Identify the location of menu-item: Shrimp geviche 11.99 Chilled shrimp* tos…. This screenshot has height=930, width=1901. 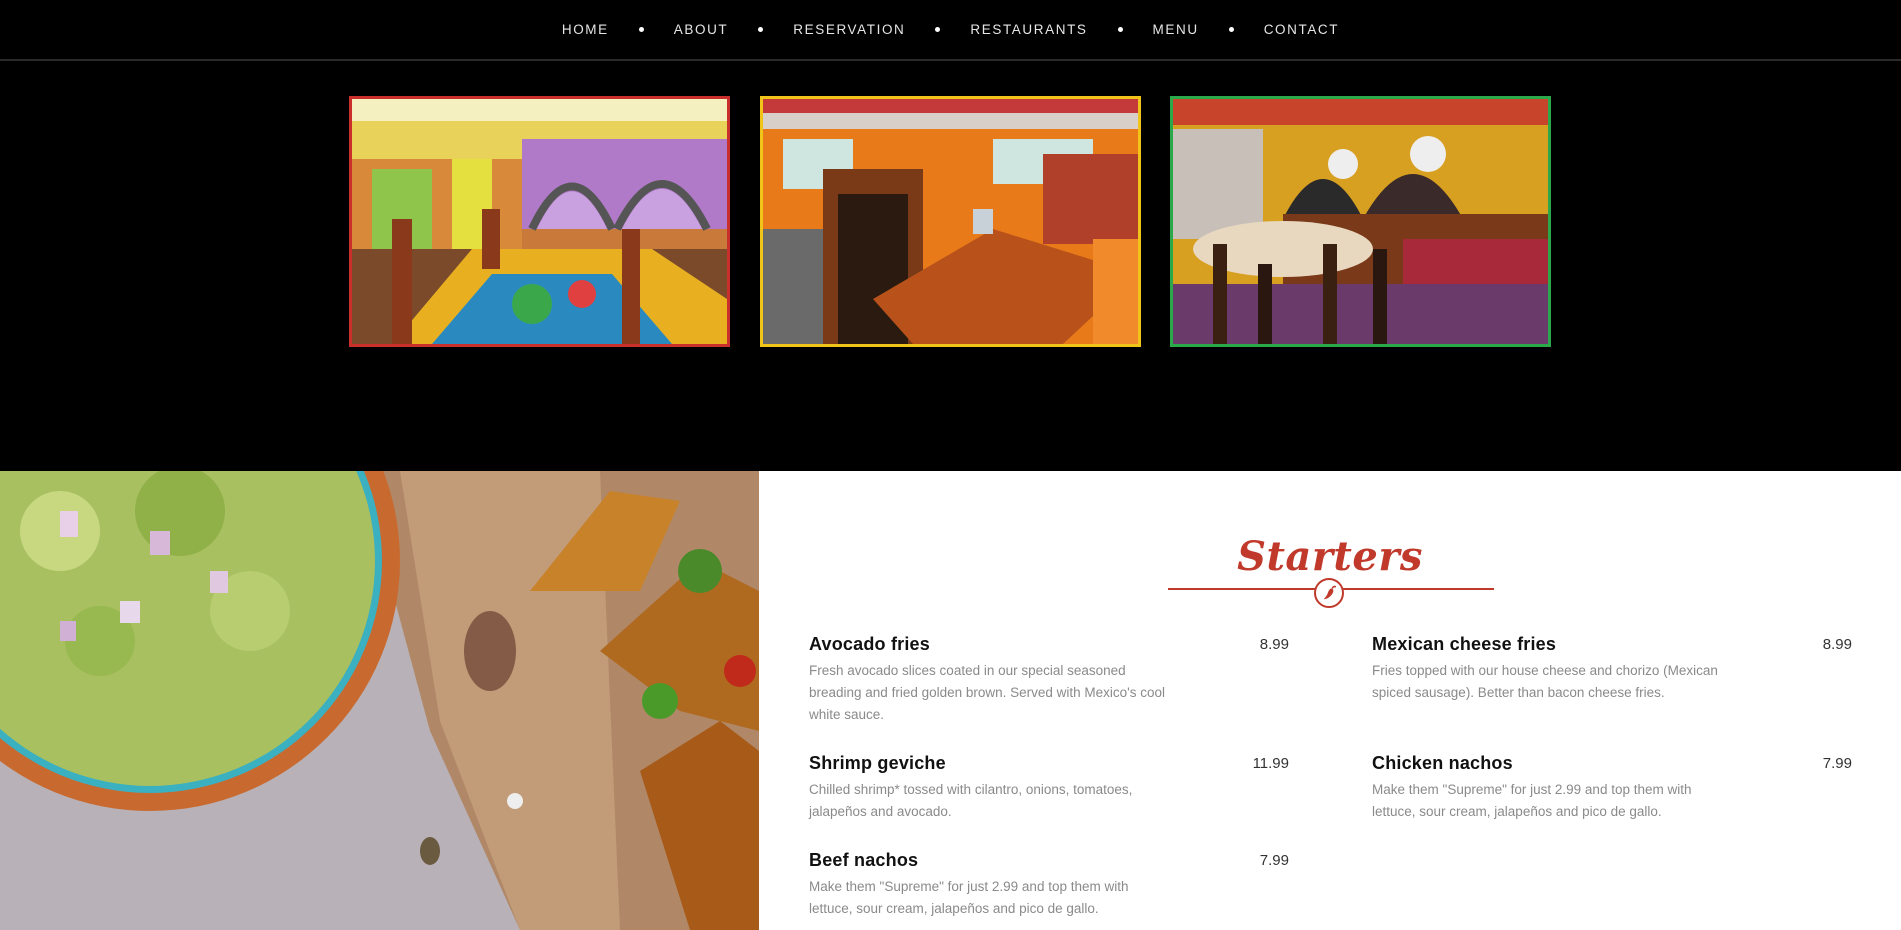
(1049, 788).